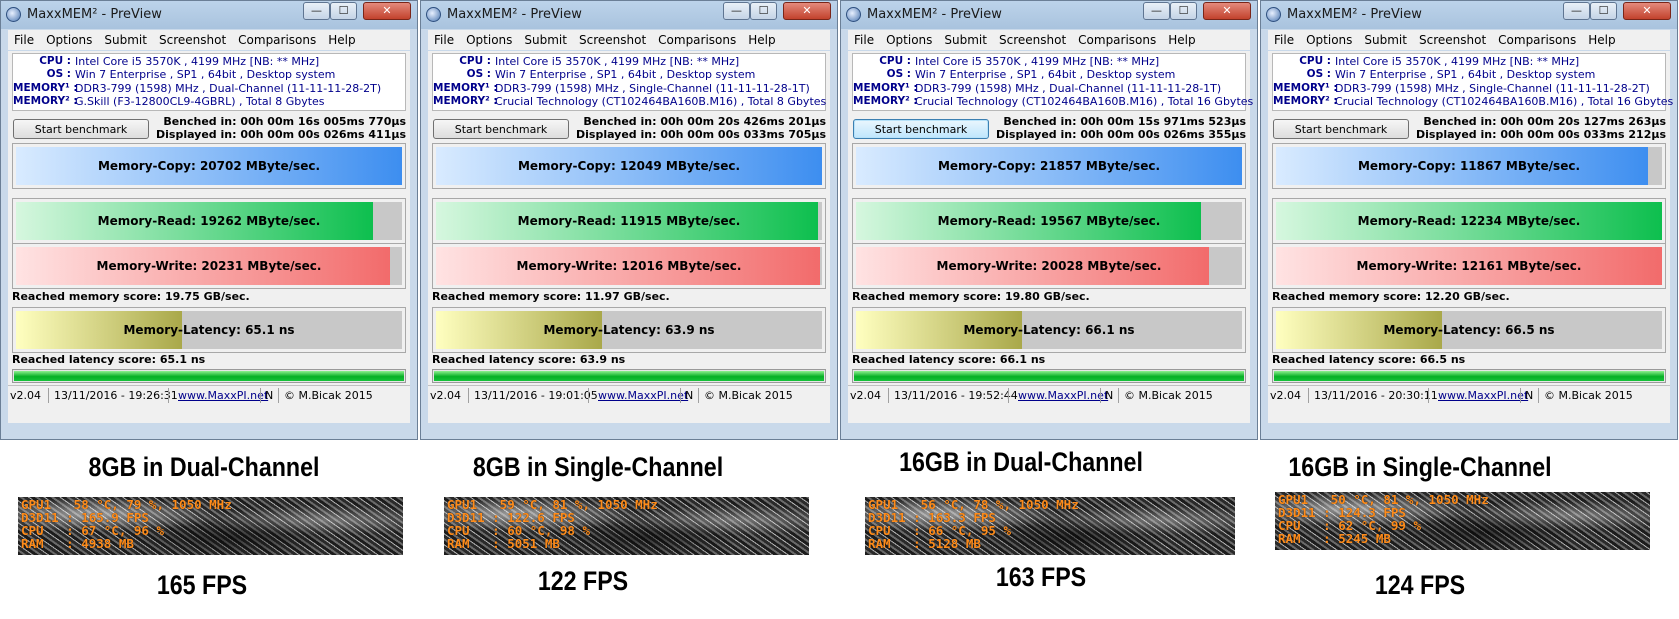 Image resolution: width=1679 pixels, height=619 pixels. I want to click on memory-read-bar-label: Memory-Read: 19262 MByte/sec., so click(209, 221).